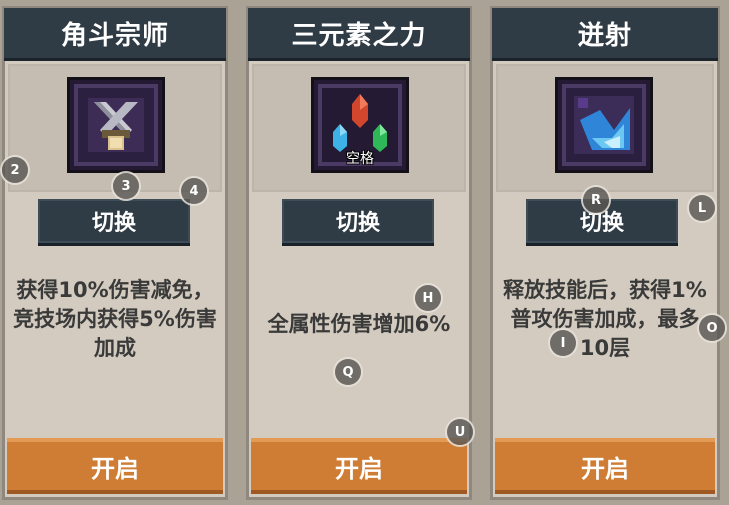  What do you see at coordinates (702, 208) in the screenshot?
I see `overlay-marker: L` at bounding box center [702, 208].